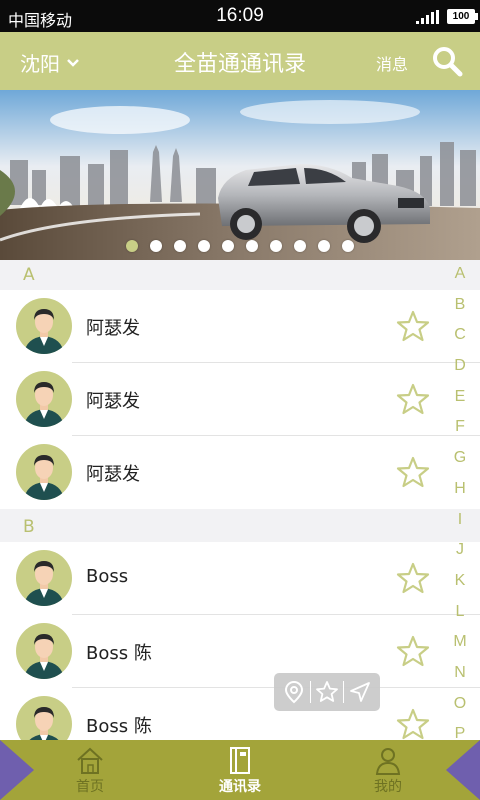 This screenshot has height=800, width=480. Describe the element at coordinates (388, 787) in the screenshot. I see `tab-mine-label: 我的` at that location.